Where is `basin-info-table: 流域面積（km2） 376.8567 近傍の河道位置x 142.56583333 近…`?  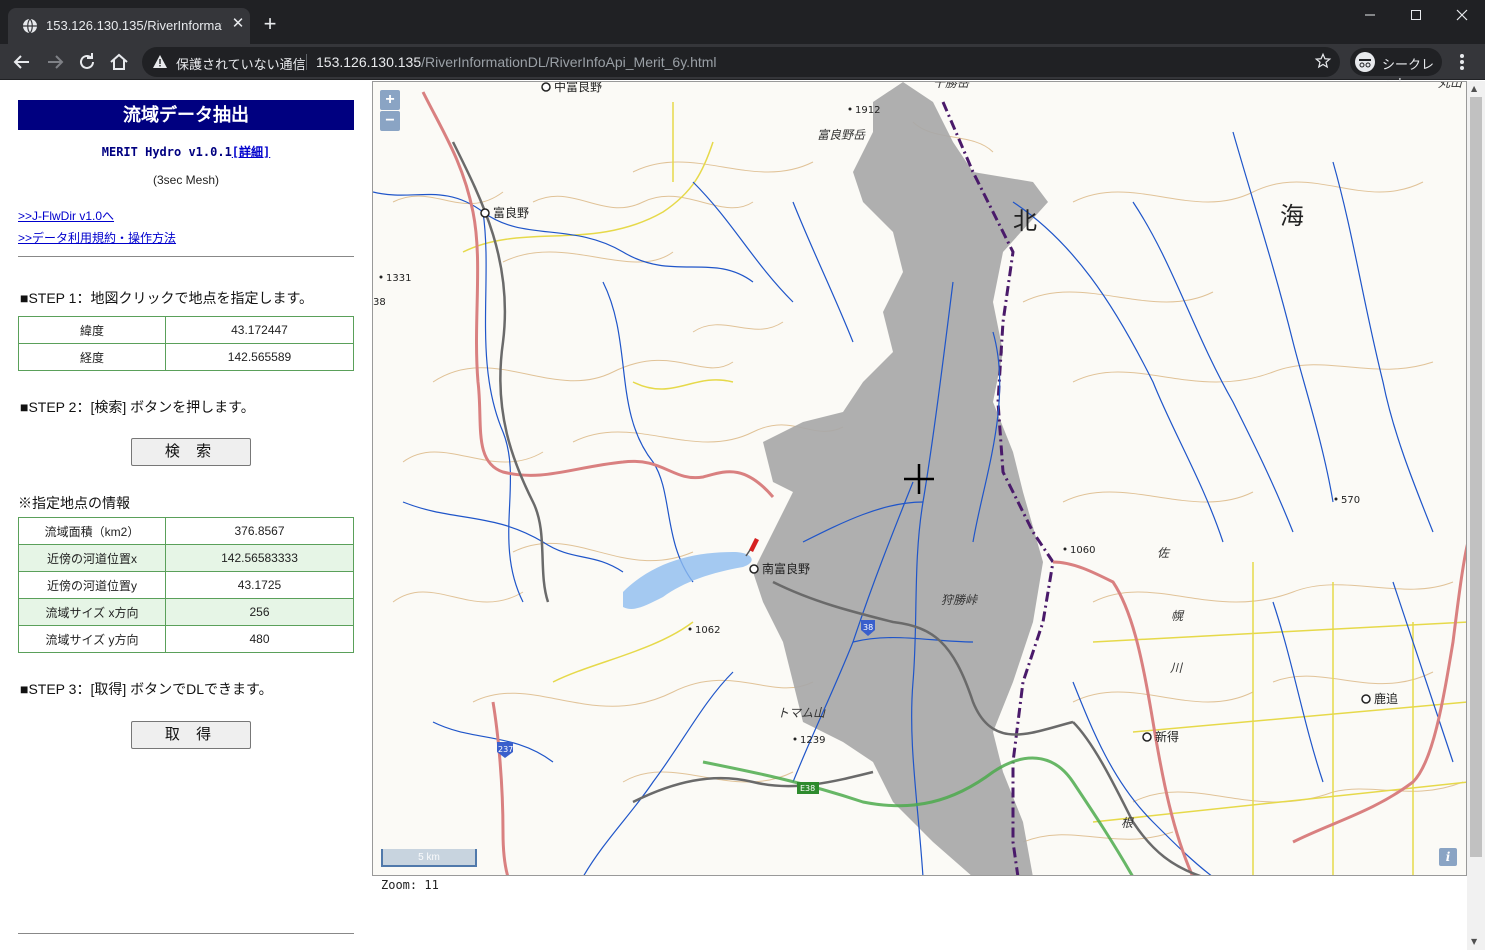 basin-info-table: 流域面積（km2） 376.8567 近傍の河道位置x 142.56583333 近… is located at coordinates (186, 585).